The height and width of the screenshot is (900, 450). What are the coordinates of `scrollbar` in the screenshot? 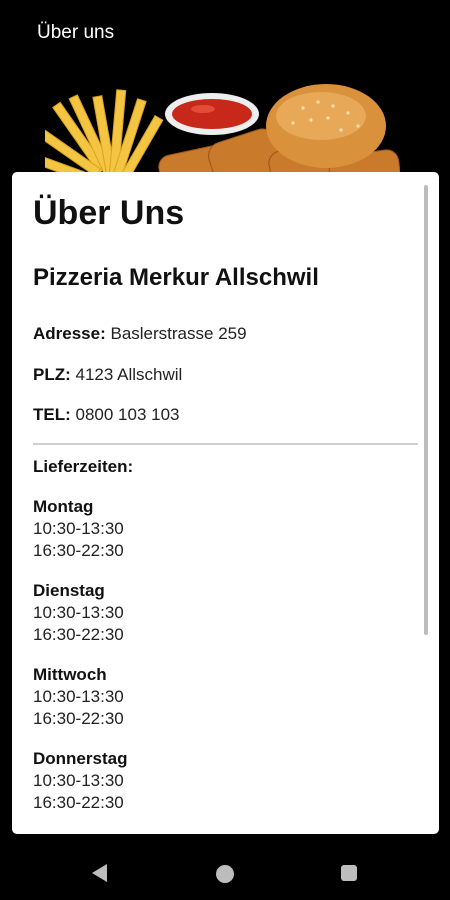 It's located at (426, 410).